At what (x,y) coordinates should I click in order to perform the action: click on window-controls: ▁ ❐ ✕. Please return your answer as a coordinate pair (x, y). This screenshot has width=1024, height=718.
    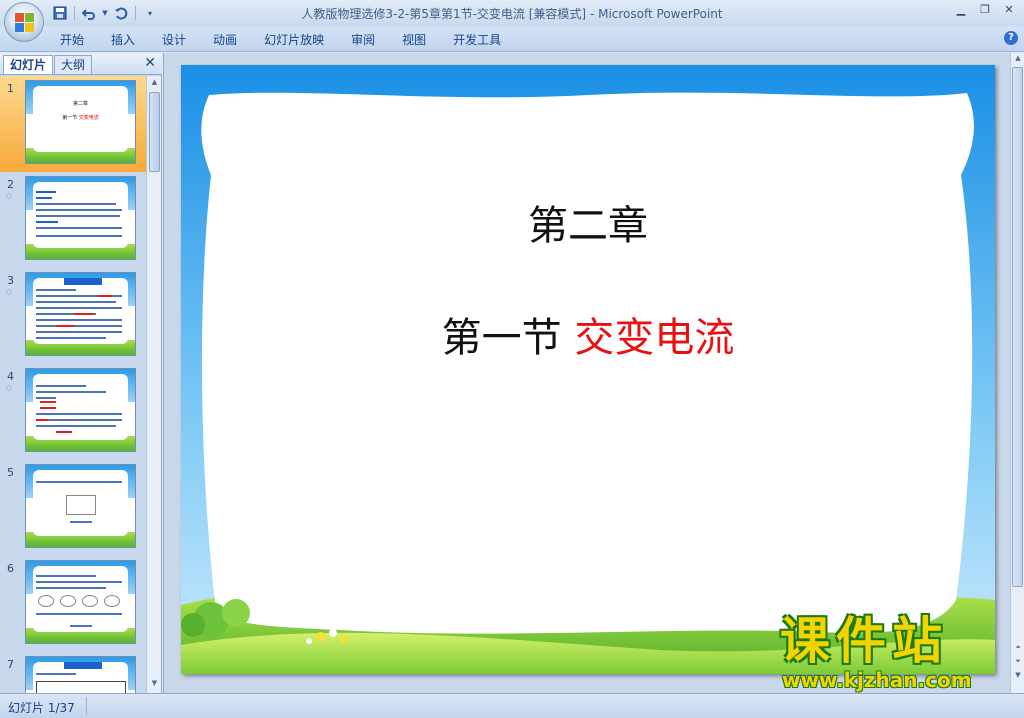
    Looking at the image, I should click on (985, 10).